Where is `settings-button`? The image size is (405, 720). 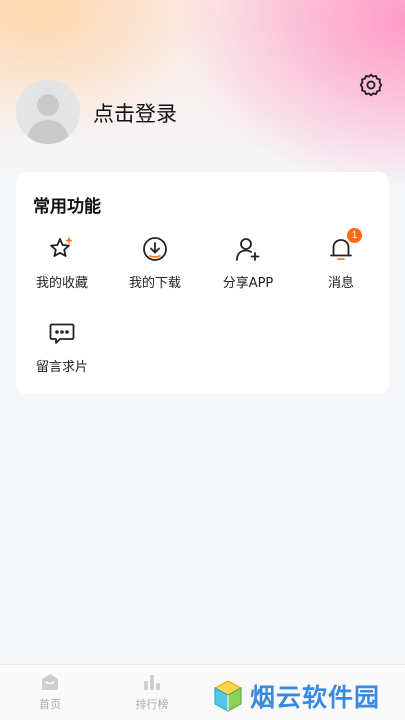 settings-button is located at coordinates (371, 85).